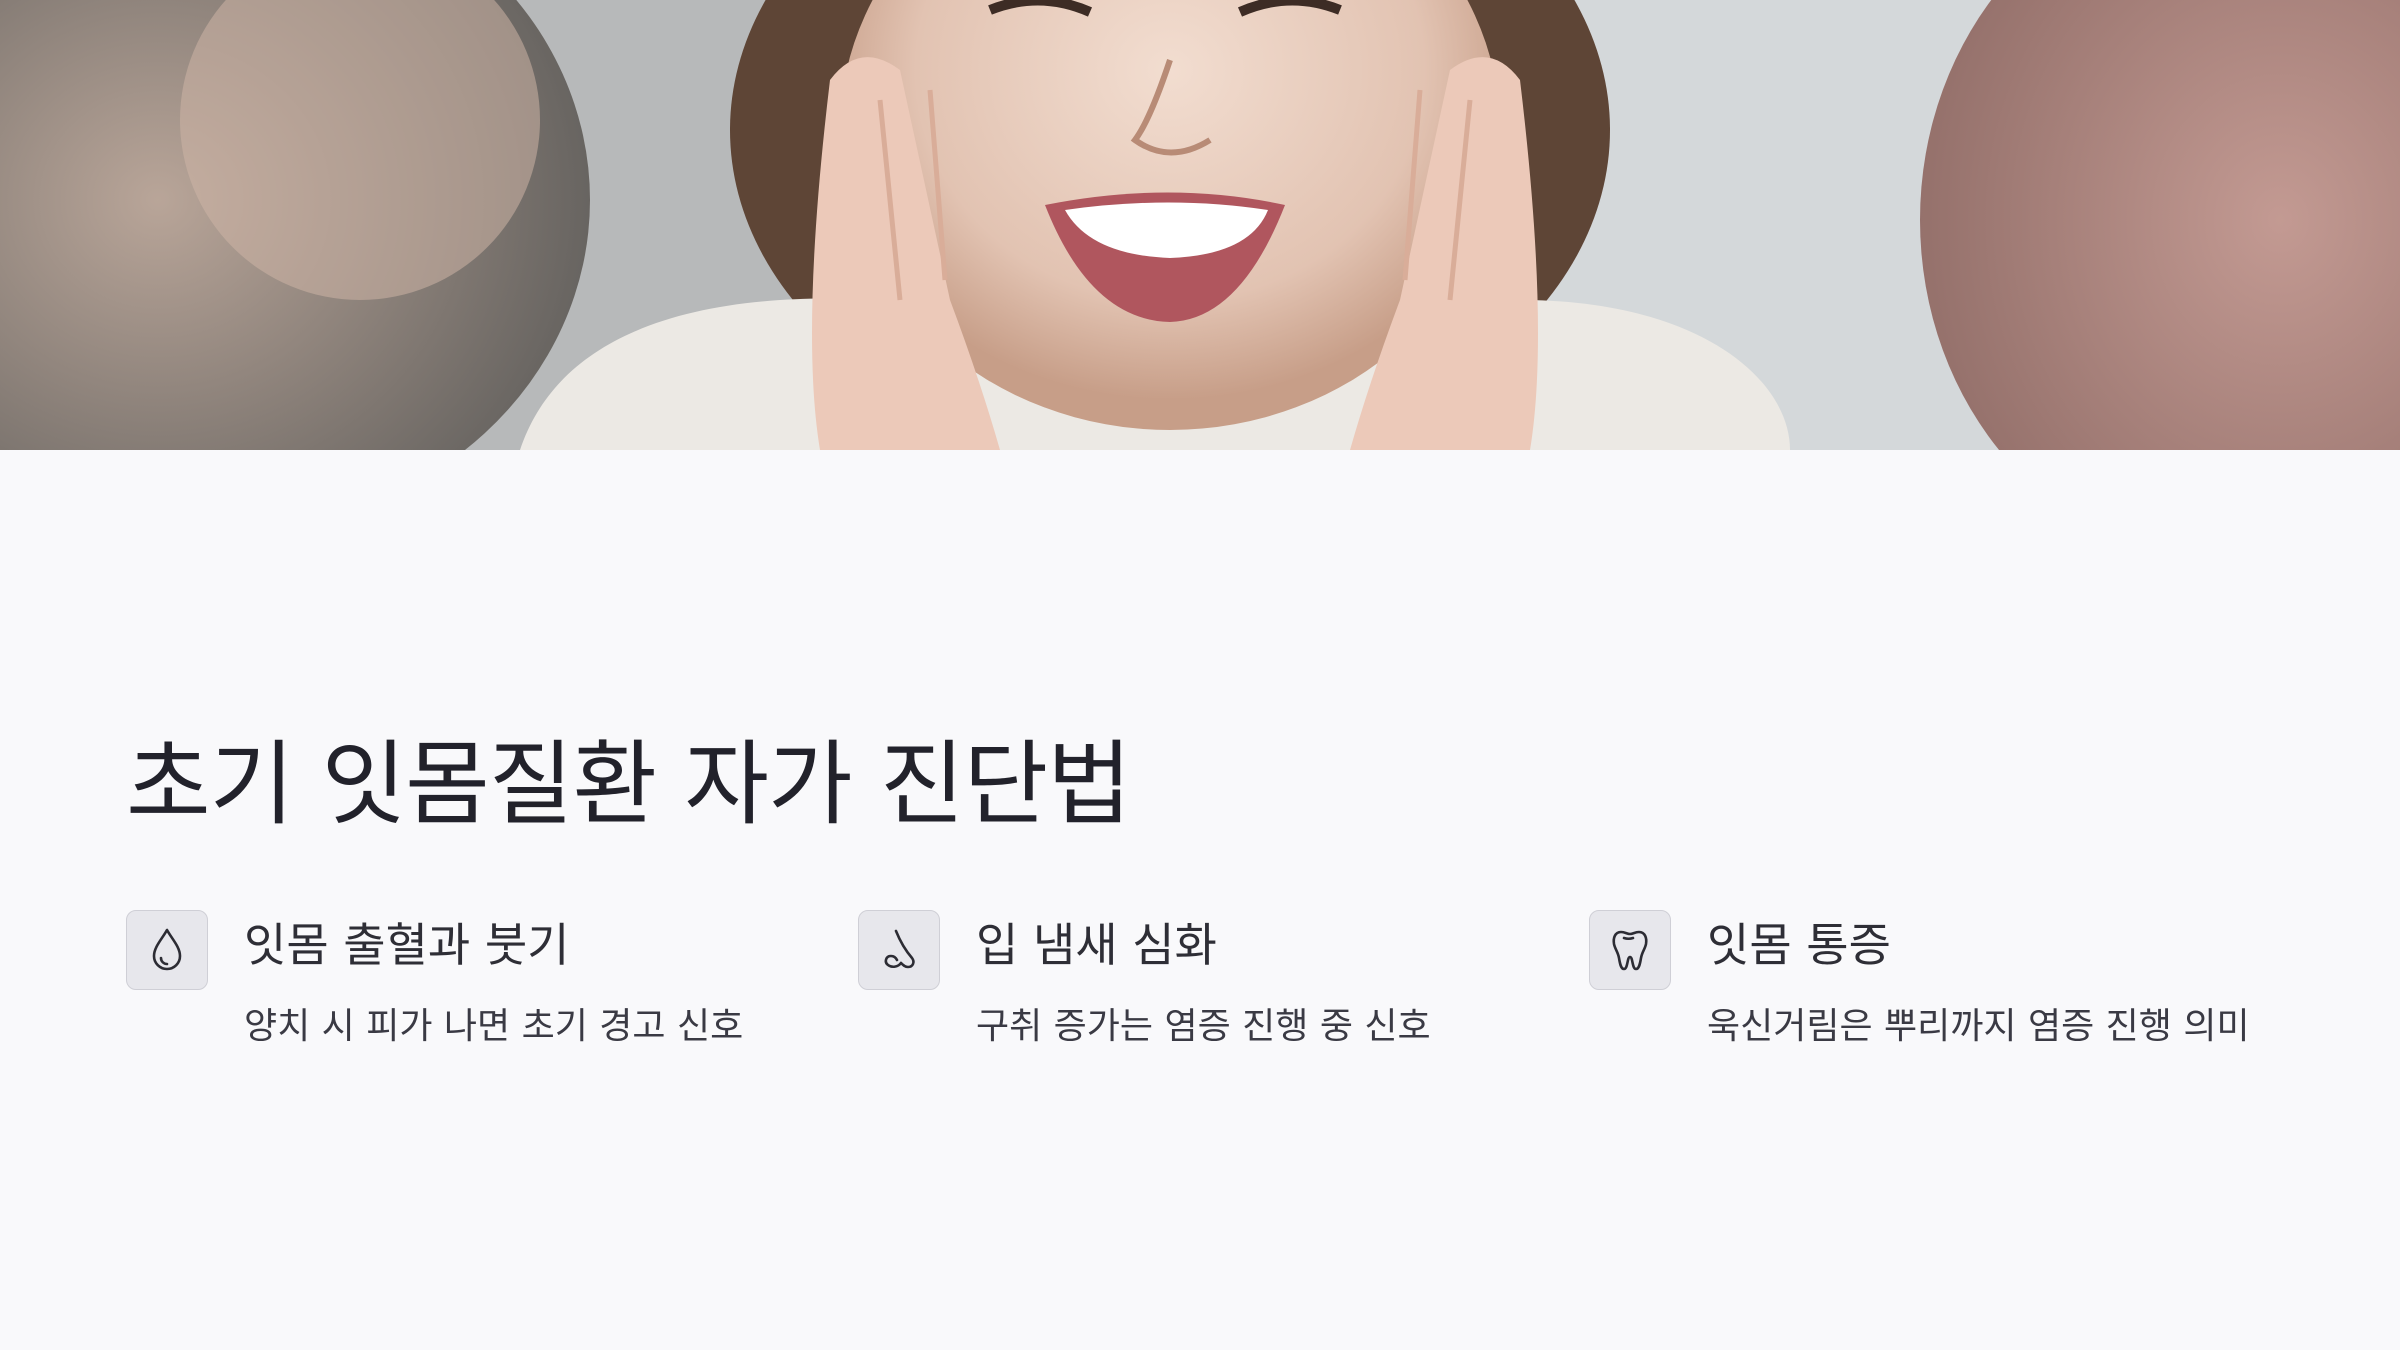  Describe the element at coordinates (1978, 1026) in the screenshot. I see `feature-description: 욱신거림은 뿌리까지 염증 진행 의미` at that location.